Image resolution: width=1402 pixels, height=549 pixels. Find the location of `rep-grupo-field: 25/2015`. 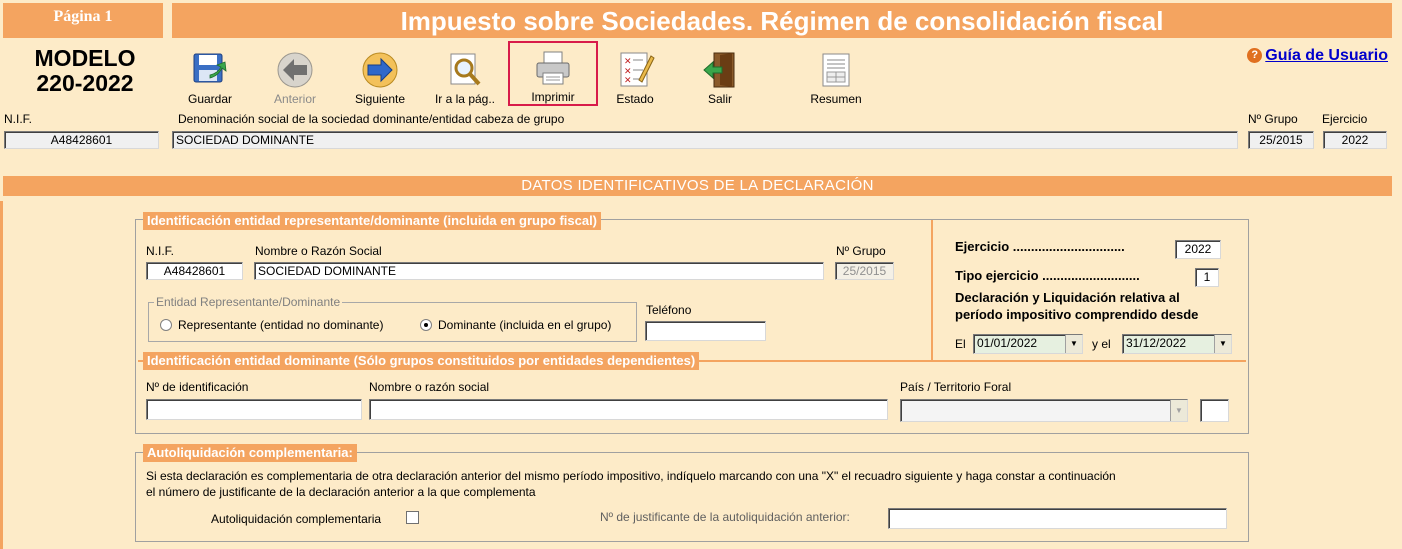

rep-grupo-field: 25/2015 is located at coordinates (864, 271).